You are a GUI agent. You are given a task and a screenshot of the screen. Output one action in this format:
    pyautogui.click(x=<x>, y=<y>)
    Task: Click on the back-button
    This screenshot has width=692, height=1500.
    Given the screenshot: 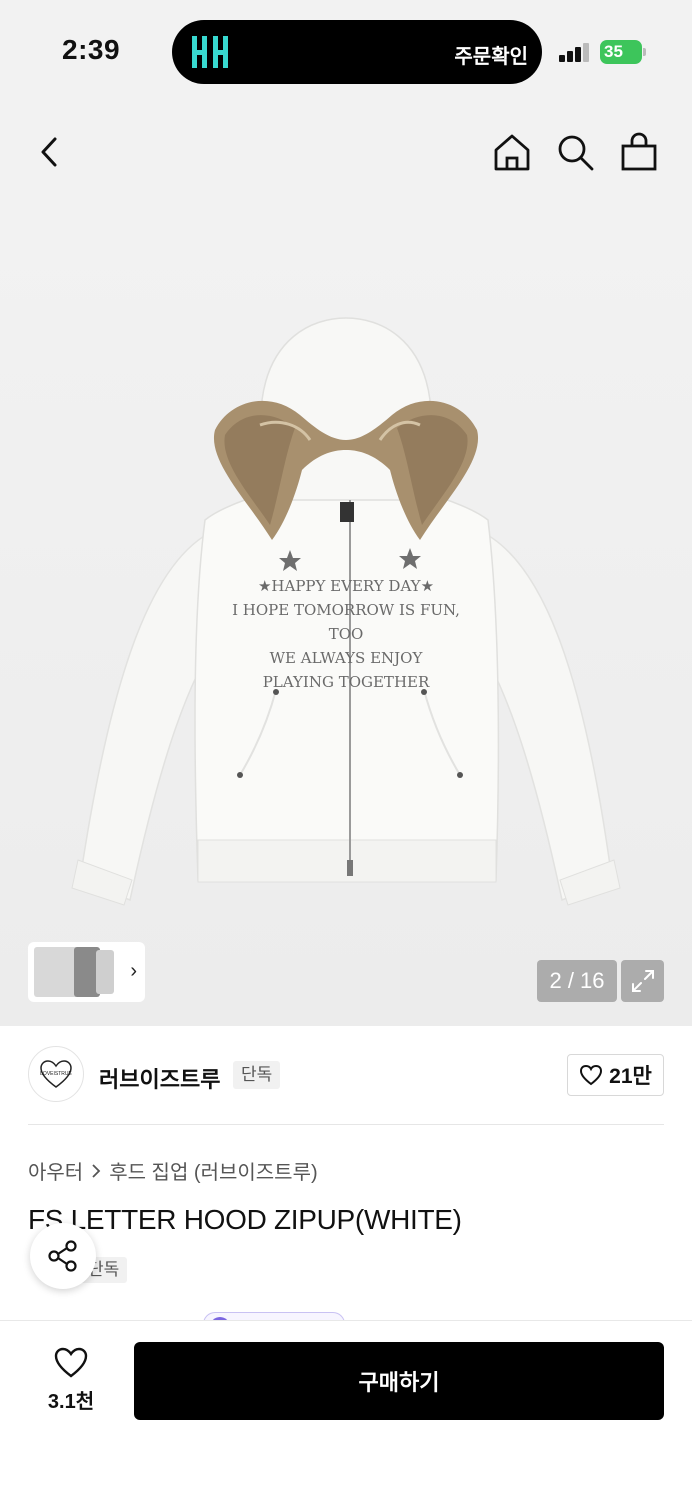 What is the action you would take?
    pyautogui.click(x=50, y=152)
    